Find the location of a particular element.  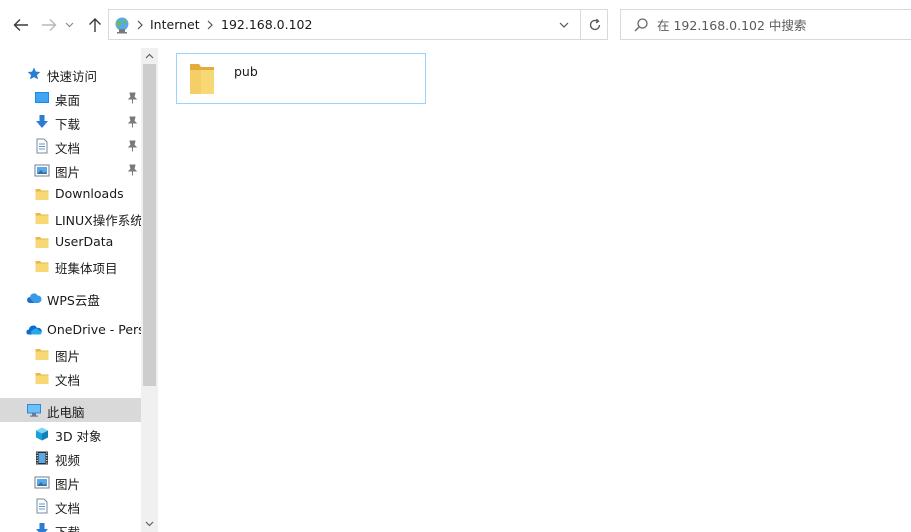

sidebar-item-wps-cloud: WPS云盘 is located at coordinates (70, 298).